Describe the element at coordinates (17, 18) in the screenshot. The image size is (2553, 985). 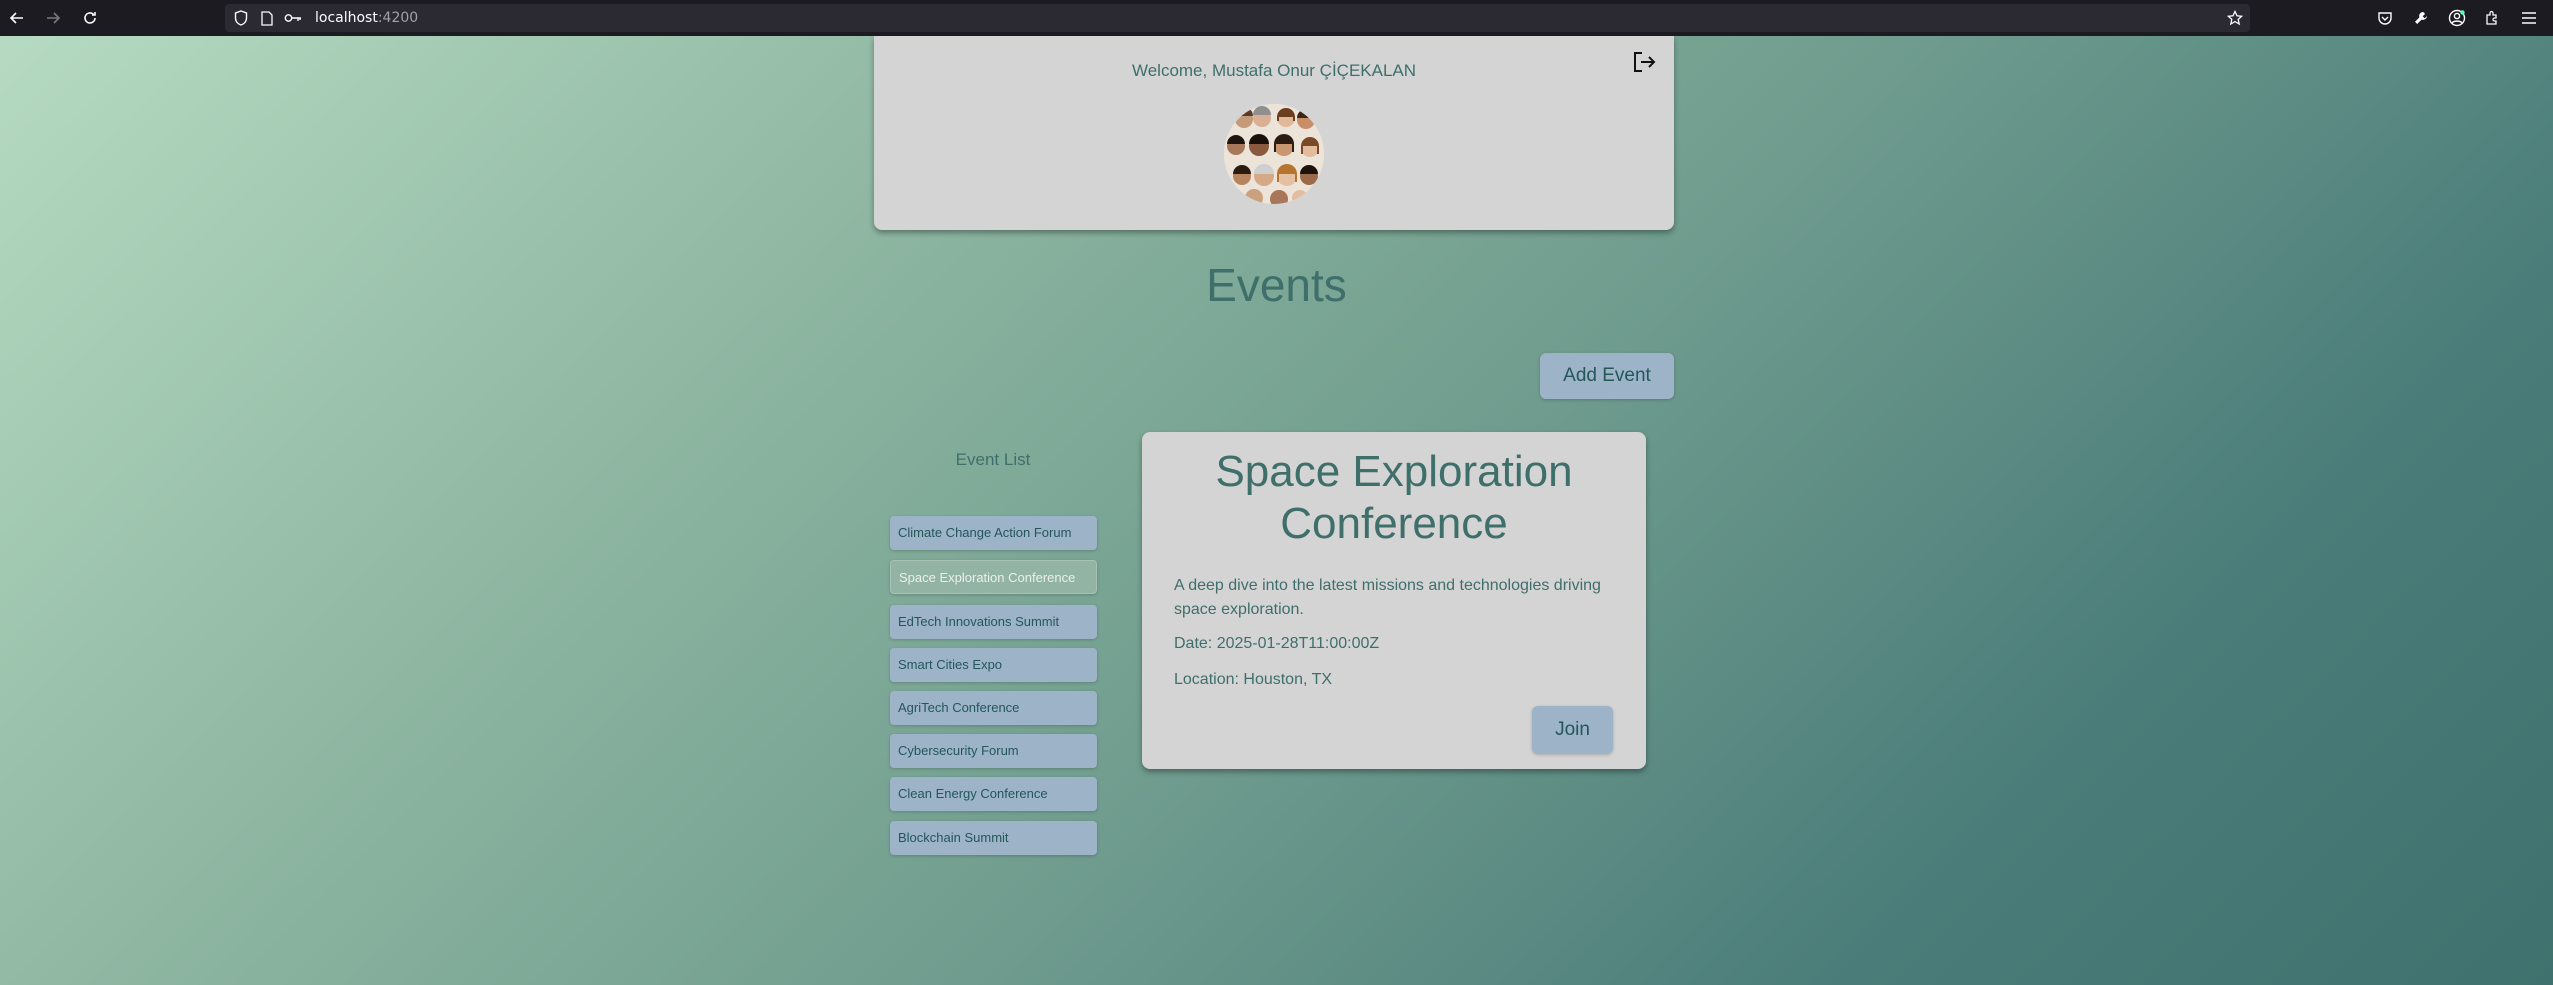
I see `back-icon` at that location.